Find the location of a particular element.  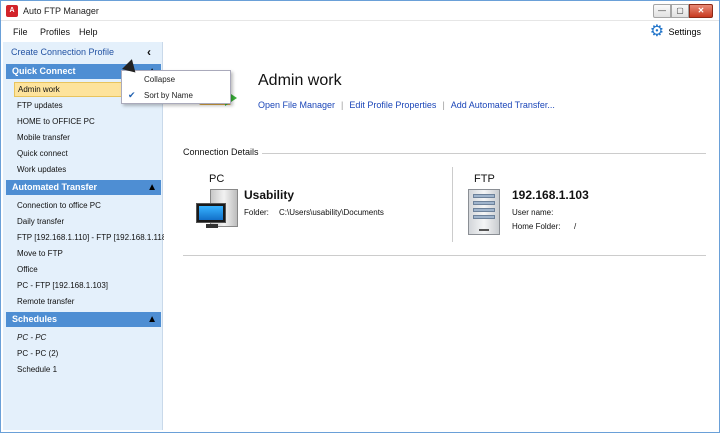

section-title: Quick Connect is located at coordinates (44, 71).